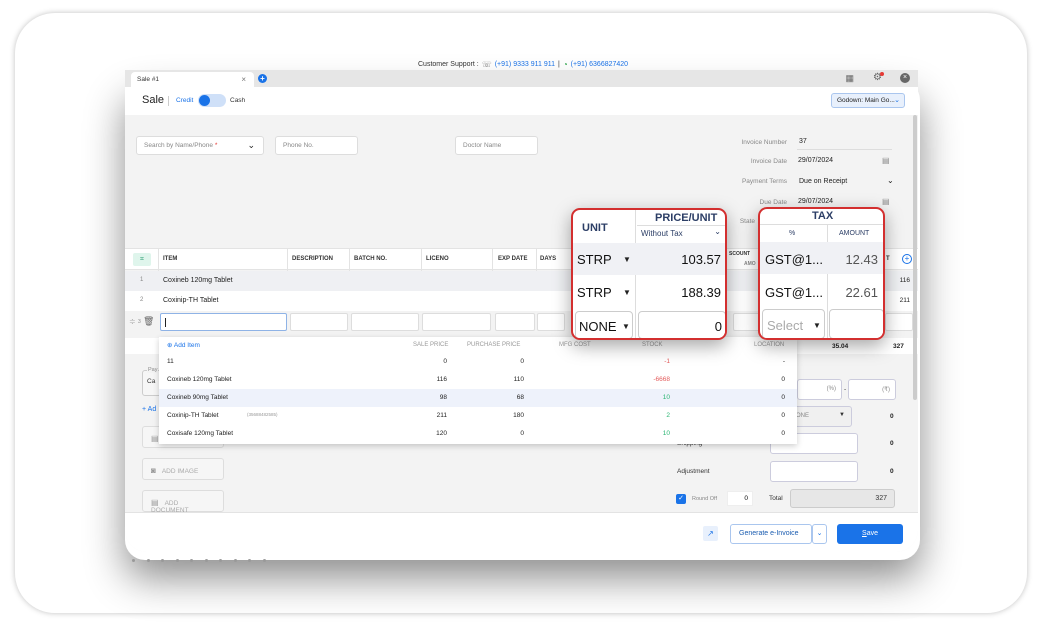 This screenshot has height=626, width=1042. What do you see at coordinates (872, 389) in the screenshot?
I see `discount-amount-input: (₹)` at bounding box center [872, 389].